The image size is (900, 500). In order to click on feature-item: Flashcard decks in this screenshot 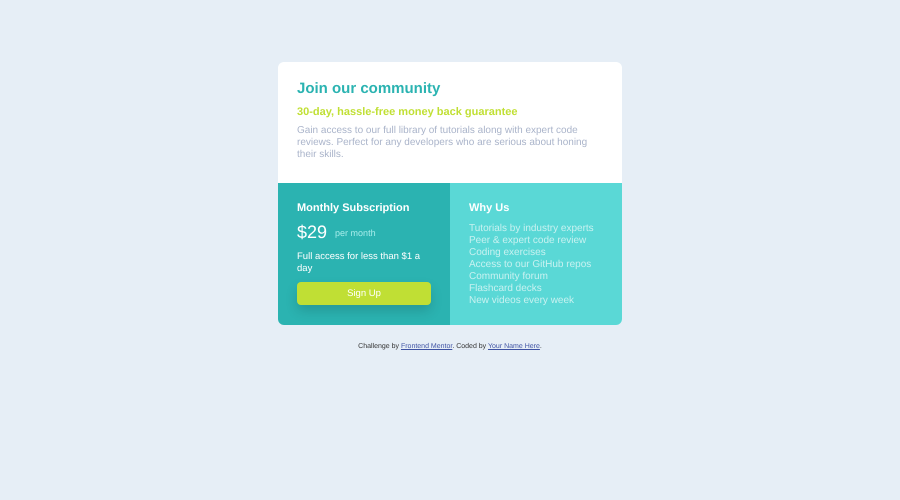, I will do `click(506, 289)`.